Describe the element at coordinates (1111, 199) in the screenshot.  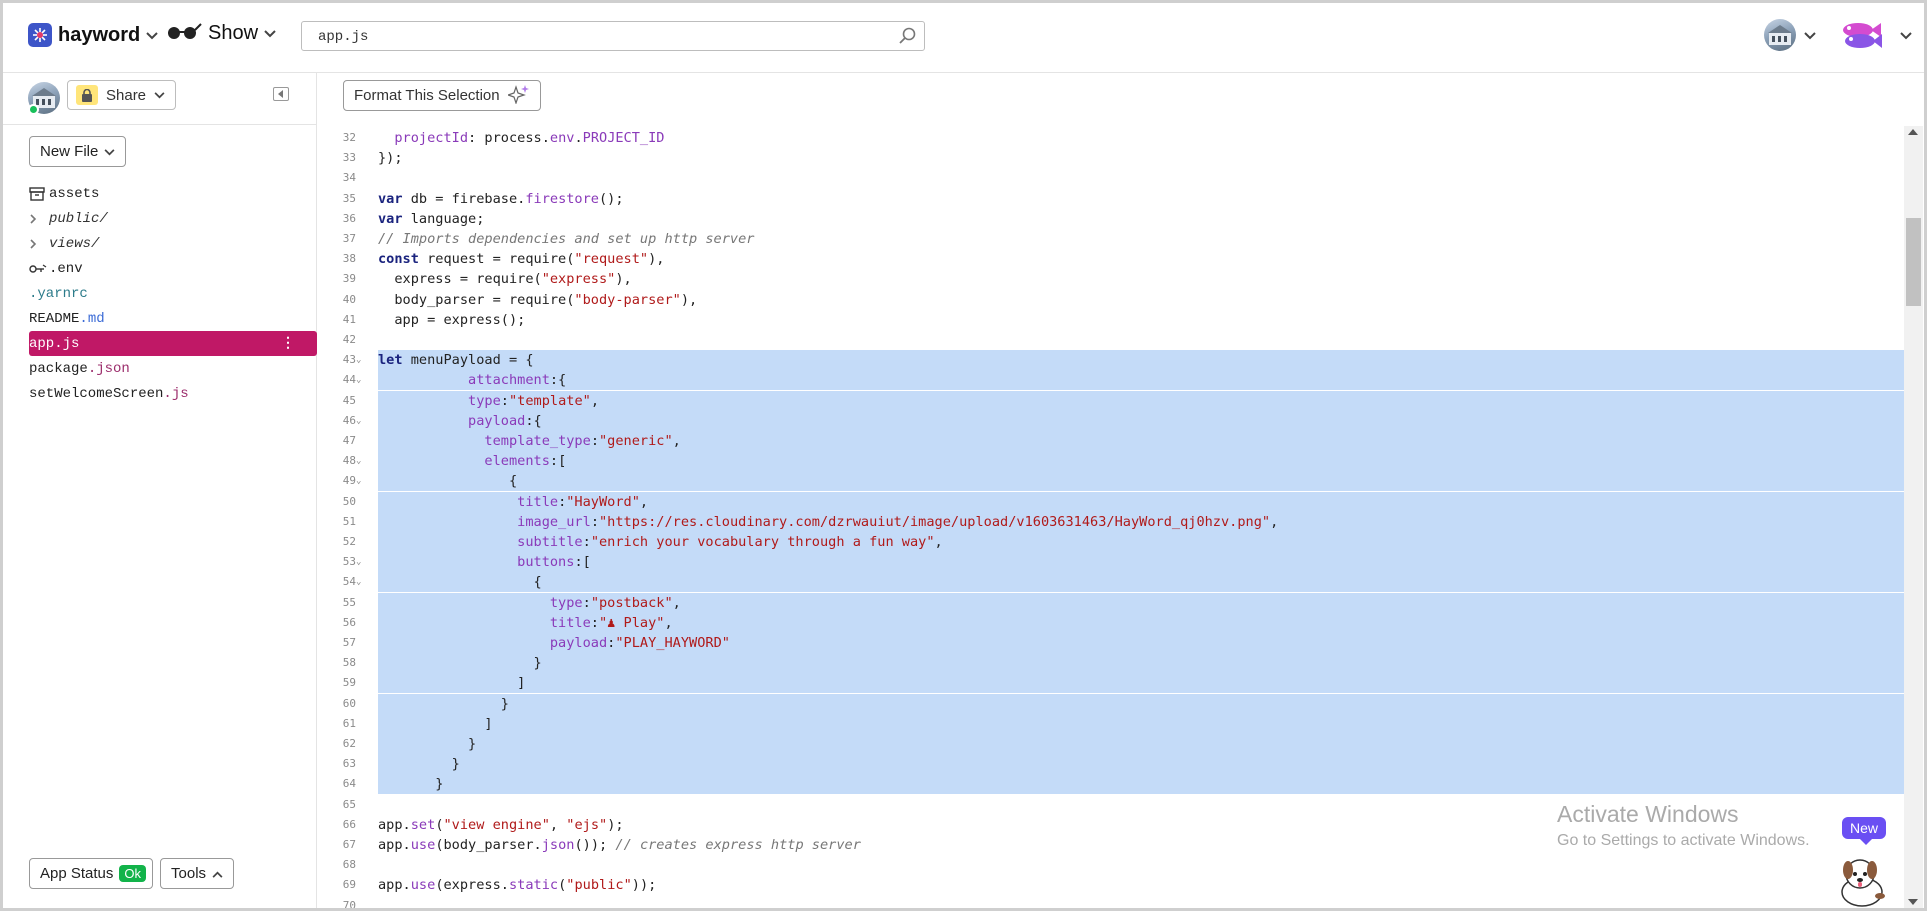
I see `code-line: 35 var db = firebase.firestore();` at that location.